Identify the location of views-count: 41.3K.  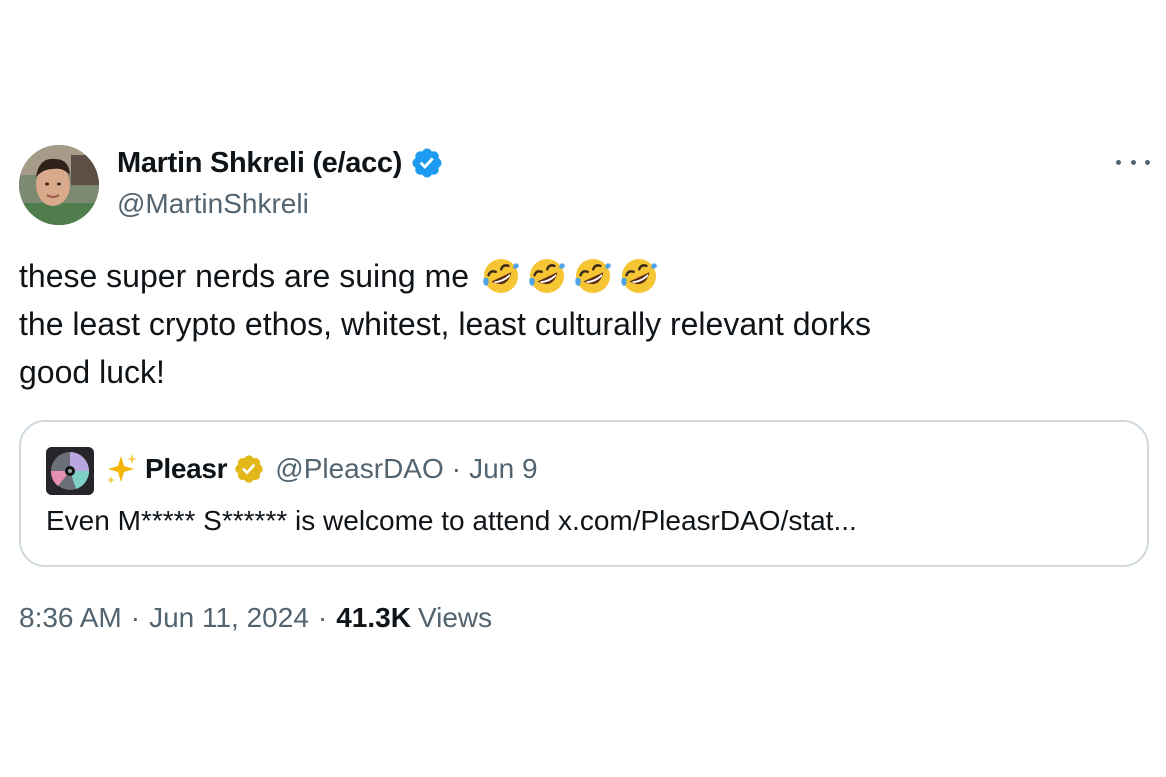
(373, 617).